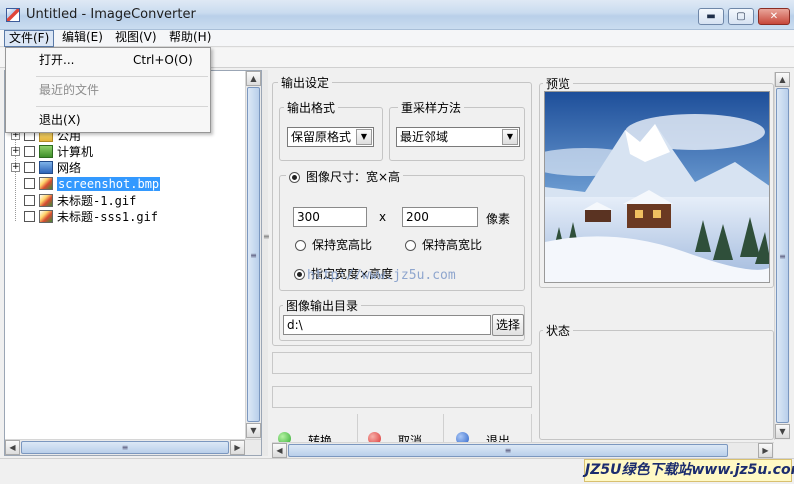  Describe the element at coordinates (353, 177) in the screenshot. I see `size-option-label: 图像尺寸：宽×高` at that location.